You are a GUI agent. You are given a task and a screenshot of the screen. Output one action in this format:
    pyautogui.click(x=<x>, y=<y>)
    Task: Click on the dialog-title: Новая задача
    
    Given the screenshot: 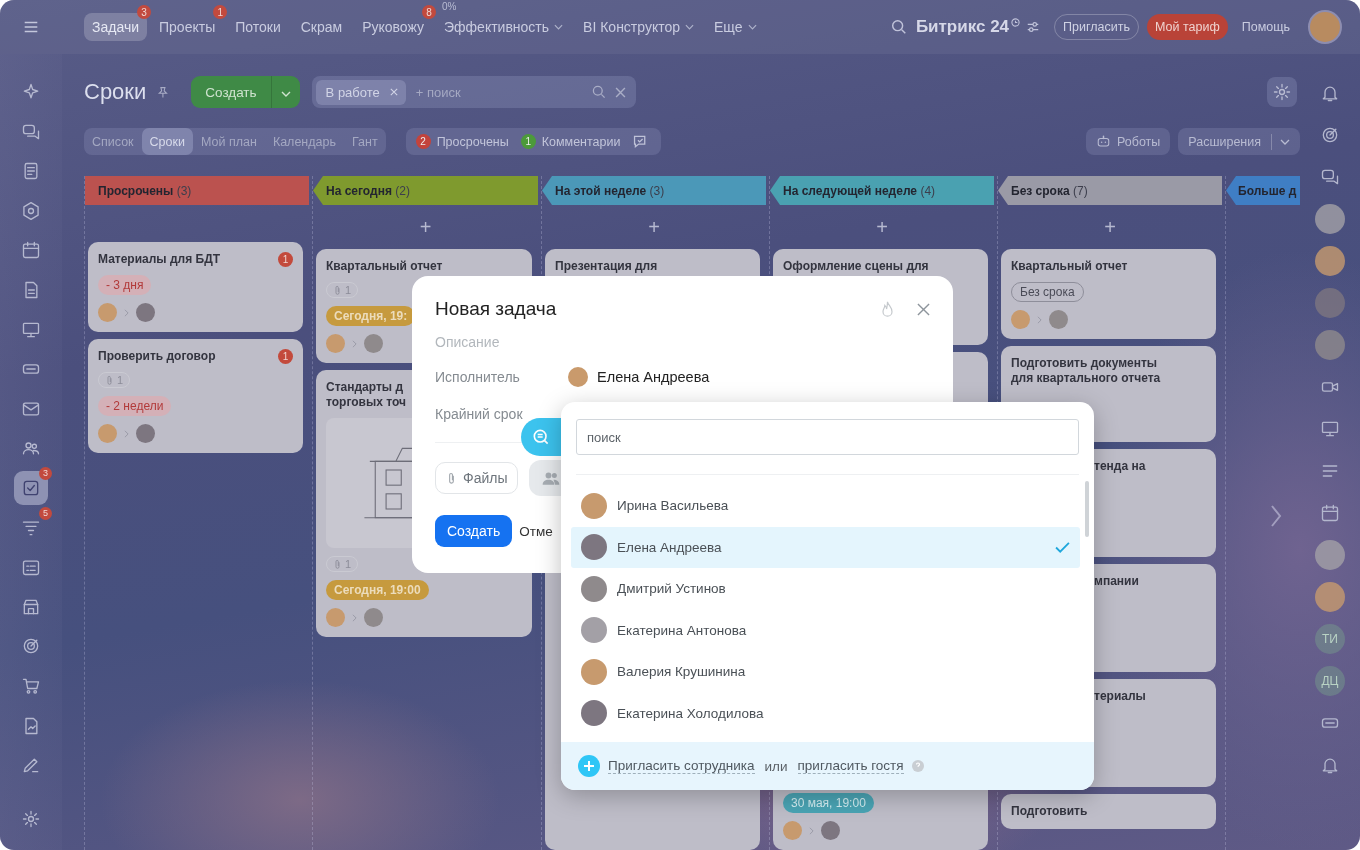 What is the action you would take?
    pyautogui.click(x=496, y=309)
    